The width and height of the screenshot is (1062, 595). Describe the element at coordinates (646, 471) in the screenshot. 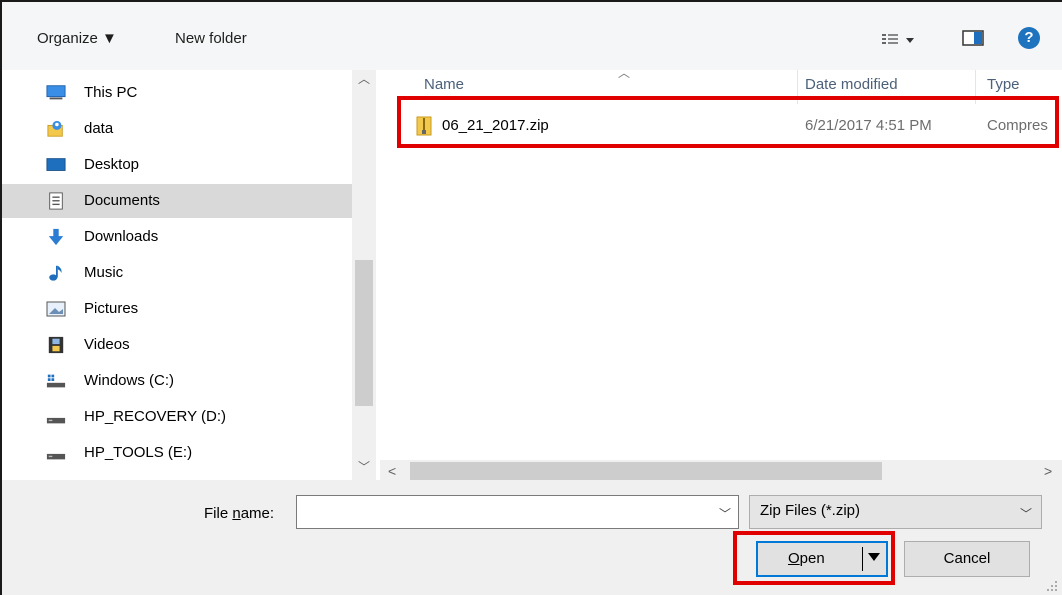

I see `horizontal-scroll-thumb` at that location.